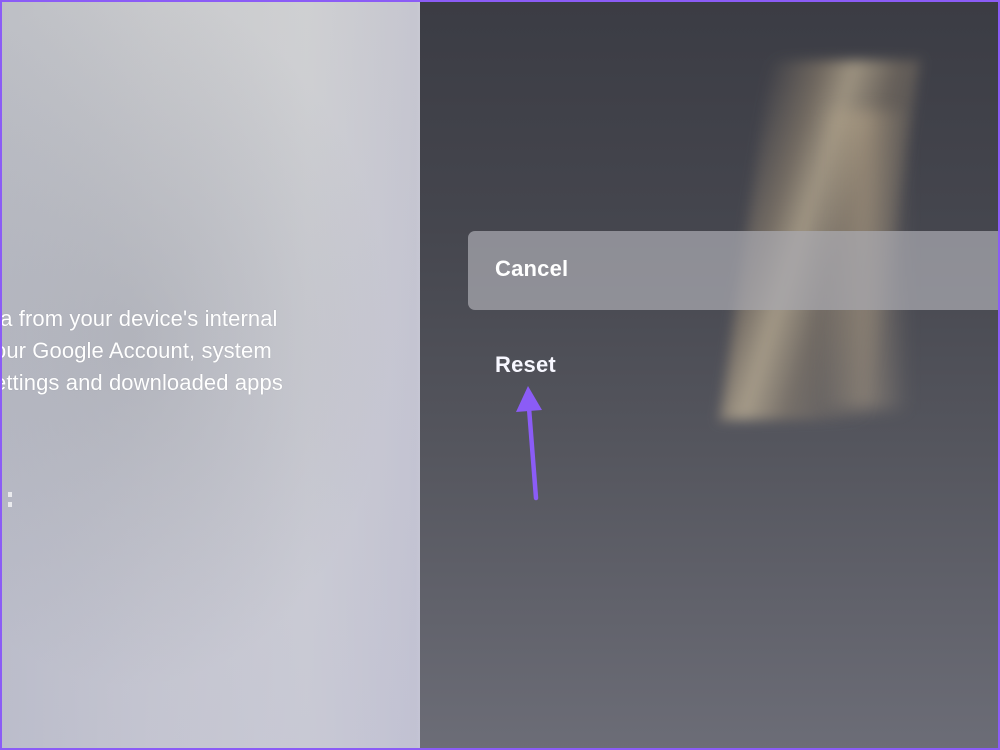  Describe the element at coordinates (532, 268) in the screenshot. I see `cancel-button-label: Cancel` at that location.